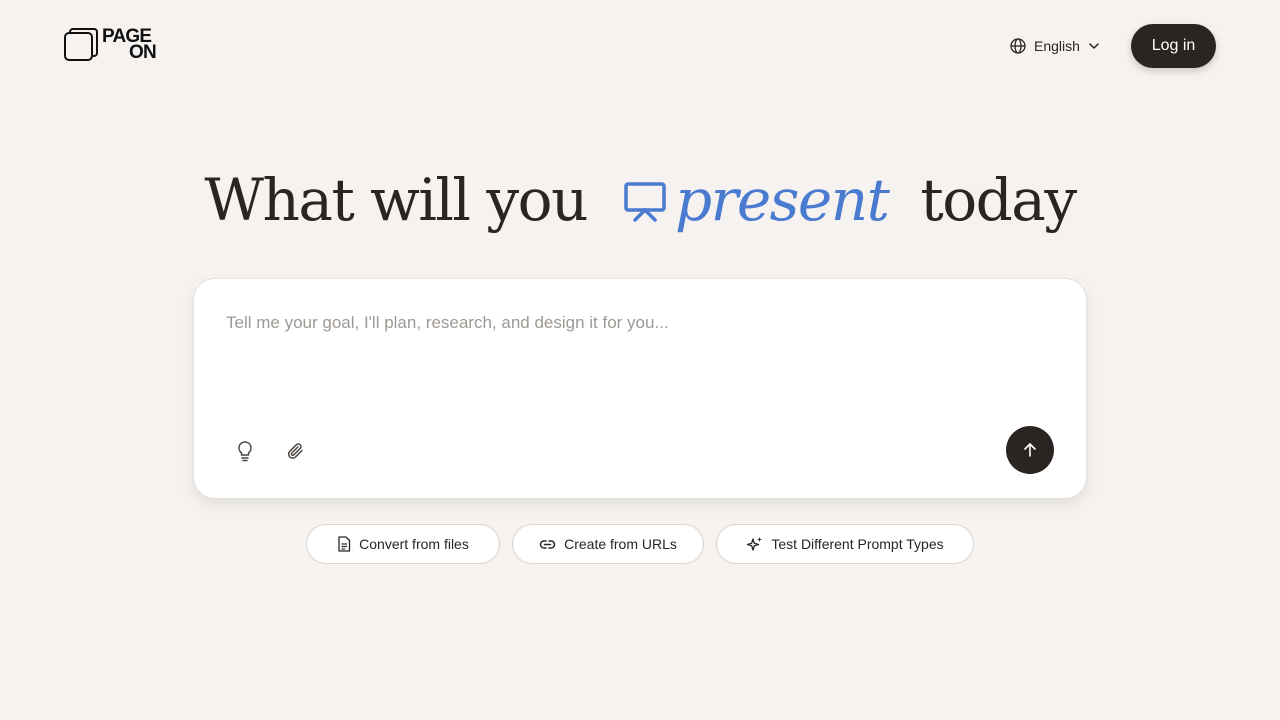 This screenshot has width=1280, height=720. I want to click on logo-mark-icon, so click(81, 44).